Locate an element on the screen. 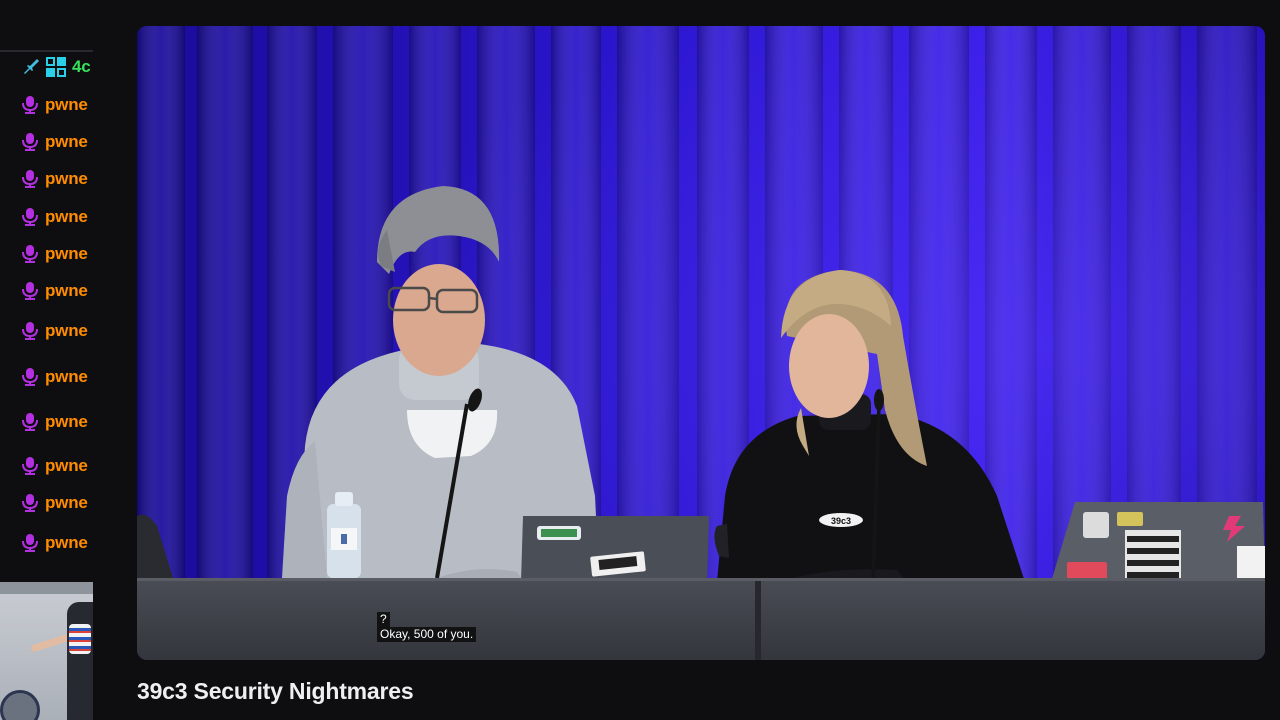 The width and height of the screenshot is (1280, 720). video-title: 39c3 Security Nightmares is located at coordinates (275, 691).